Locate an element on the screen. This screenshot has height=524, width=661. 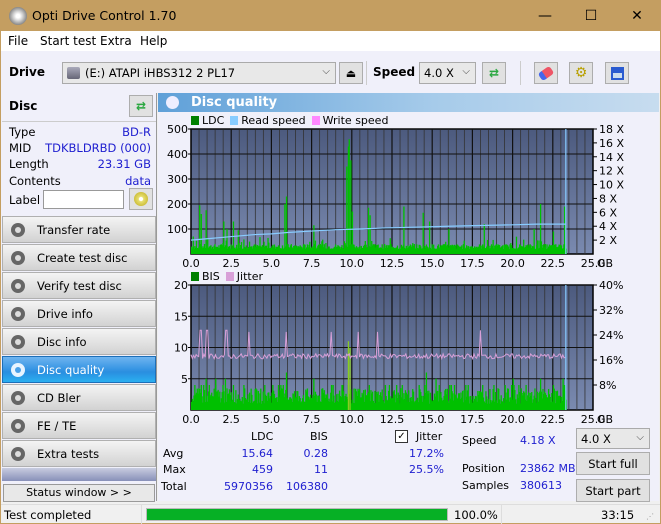
y-tick-label-right: 2 X is located at coordinates (608, 240).